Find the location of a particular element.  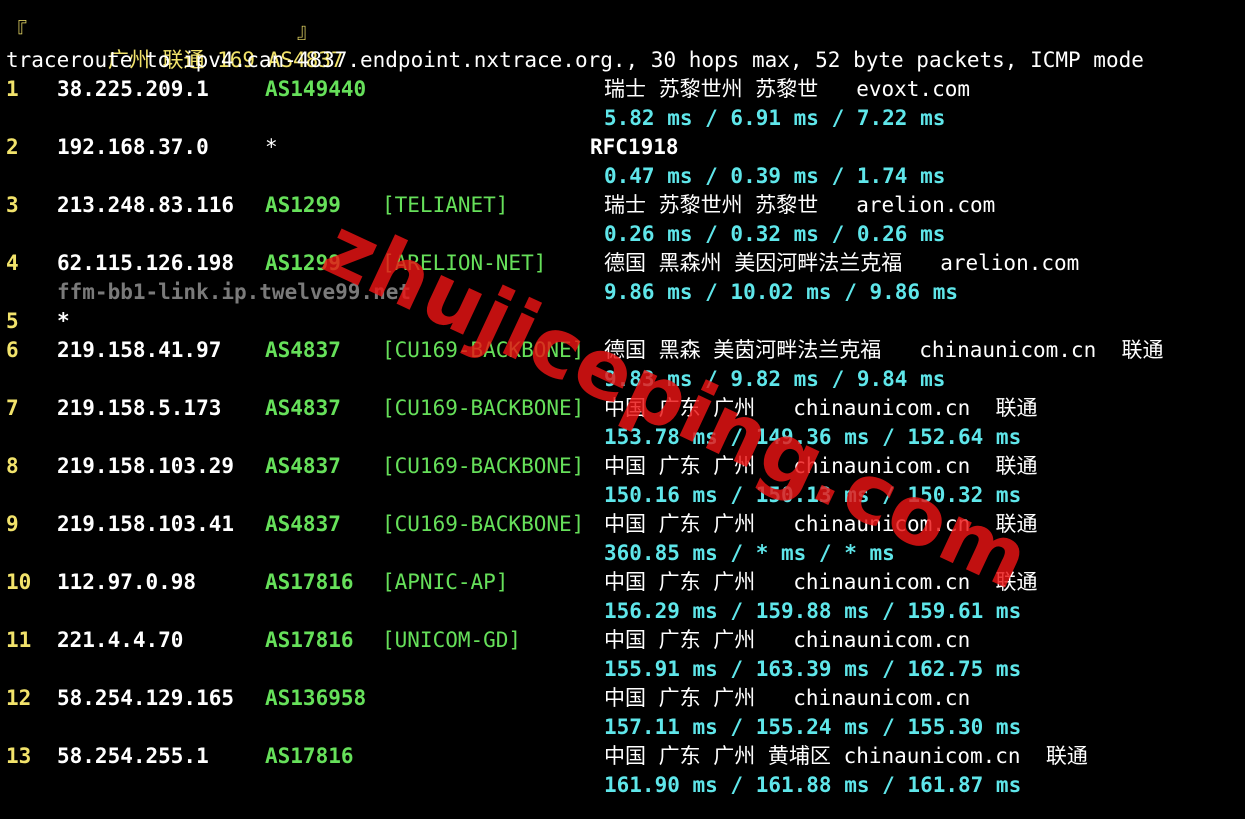

hop-geolocation: 中国 广东 广州 黄埔区 chinaunicom.cn 联通 is located at coordinates (846, 756).